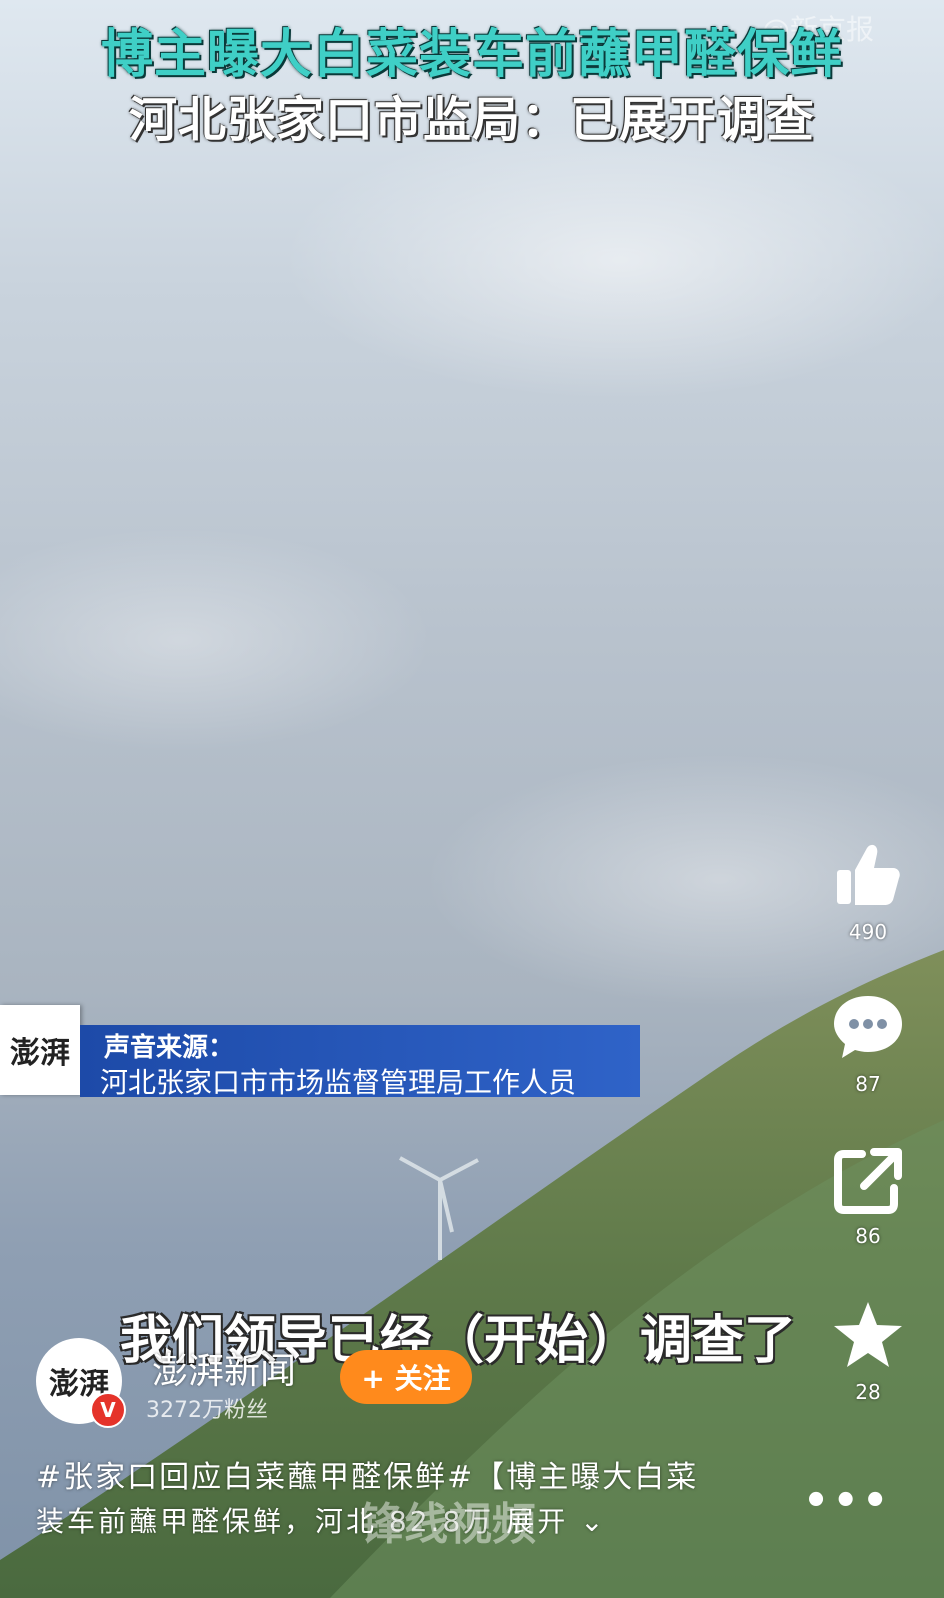 The height and width of the screenshot is (1598, 944). Describe the element at coordinates (847, 1501) in the screenshot. I see `more-options-button: •••` at that location.